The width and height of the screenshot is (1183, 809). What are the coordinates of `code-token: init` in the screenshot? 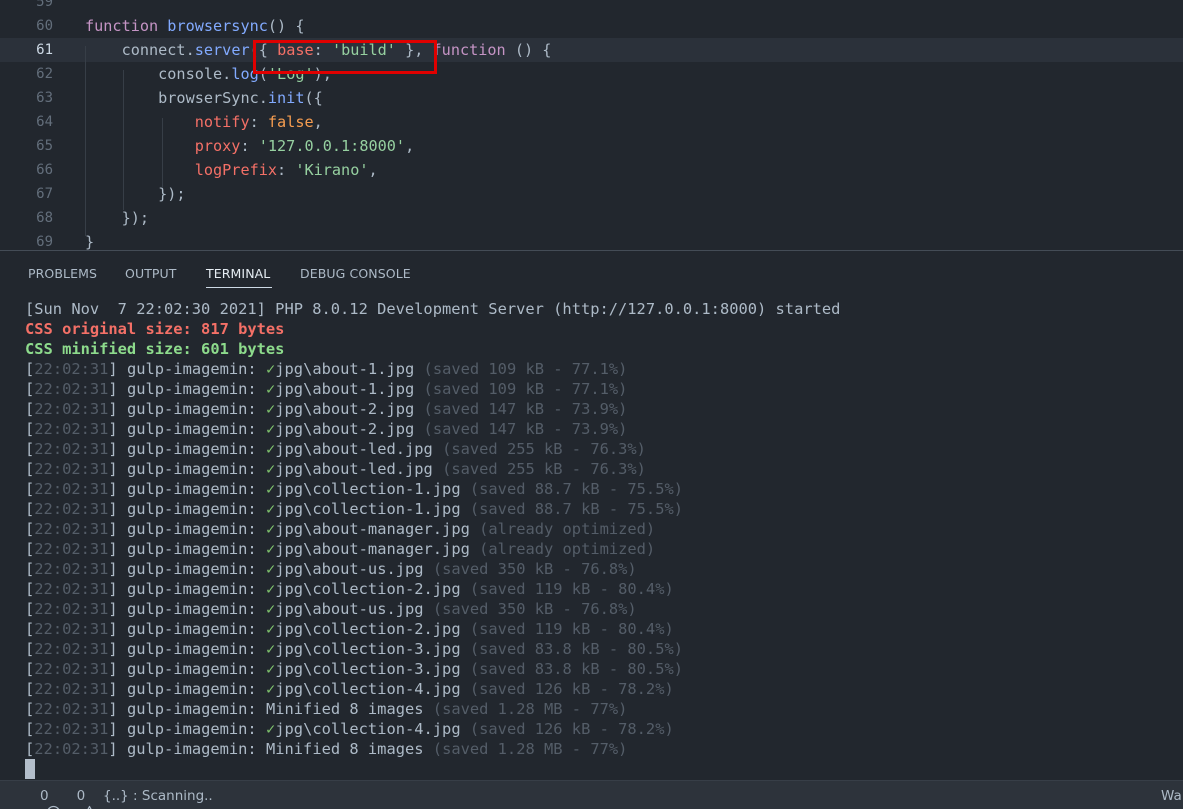 It's located at (286, 98).